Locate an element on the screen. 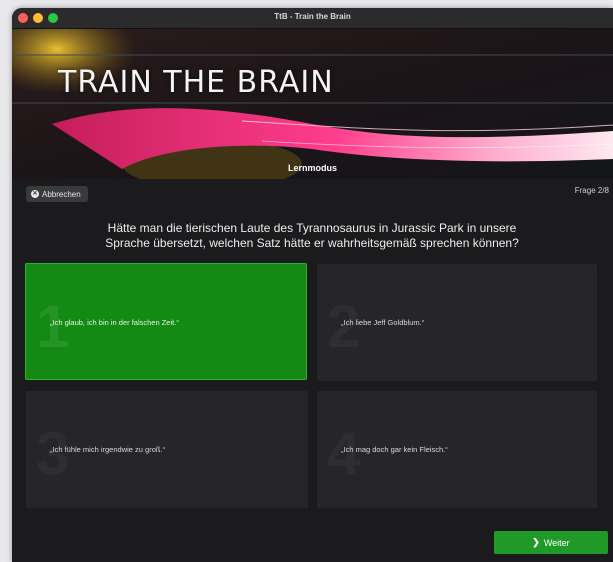 The width and height of the screenshot is (613, 562). answer-text: „Ich liebe Jeff Goldblum.“ is located at coordinates (383, 322).